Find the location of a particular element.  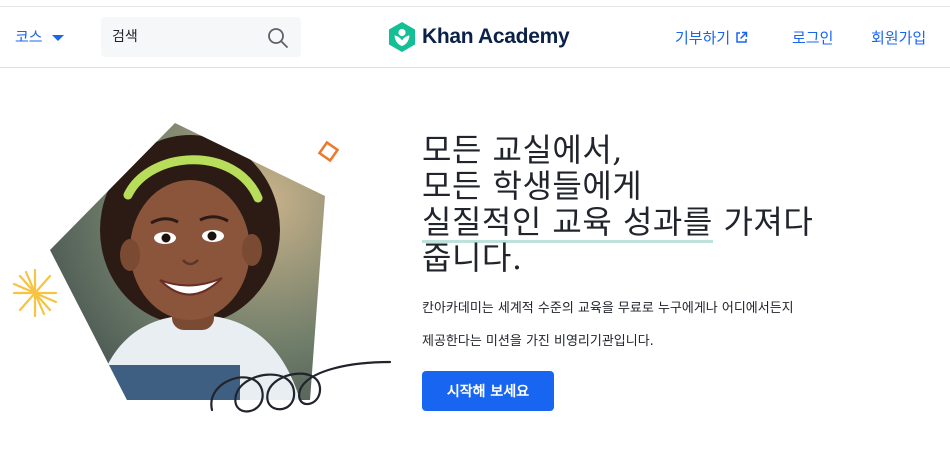

description-line-1: 칸아카데미는 세계적 수준의 교육을 무료로 누구에게나 어디에서든지 is located at coordinates (608, 308).